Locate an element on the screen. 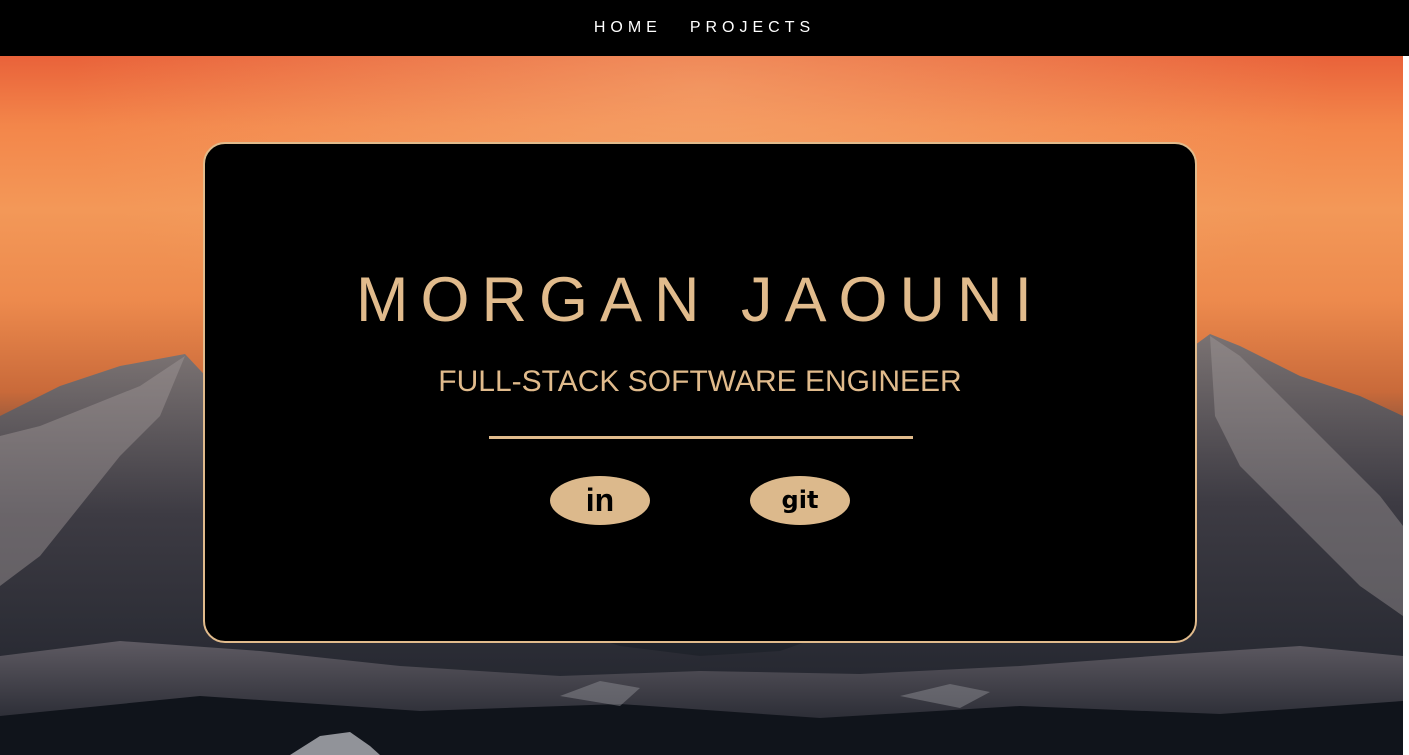 Image resolution: width=1409 pixels, height=755 pixels. git-button: git is located at coordinates (800, 500).